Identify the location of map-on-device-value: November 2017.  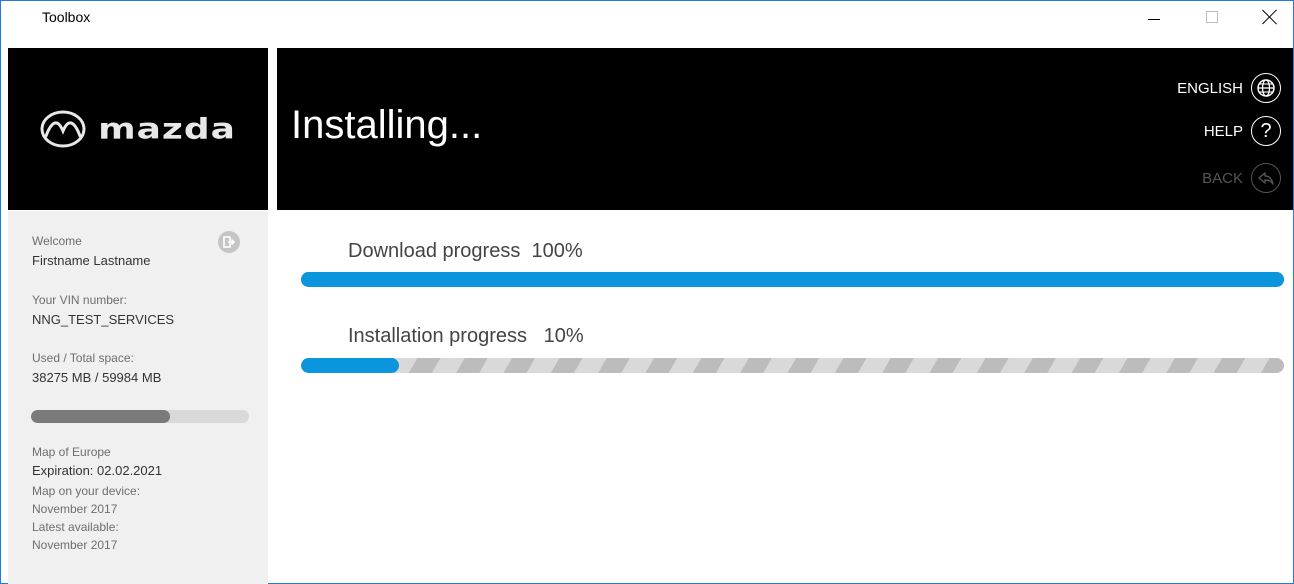
(75, 509).